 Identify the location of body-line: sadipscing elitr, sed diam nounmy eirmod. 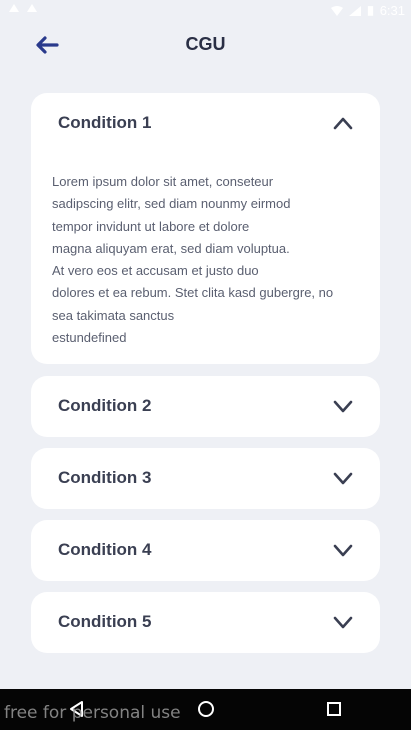
(171, 204).